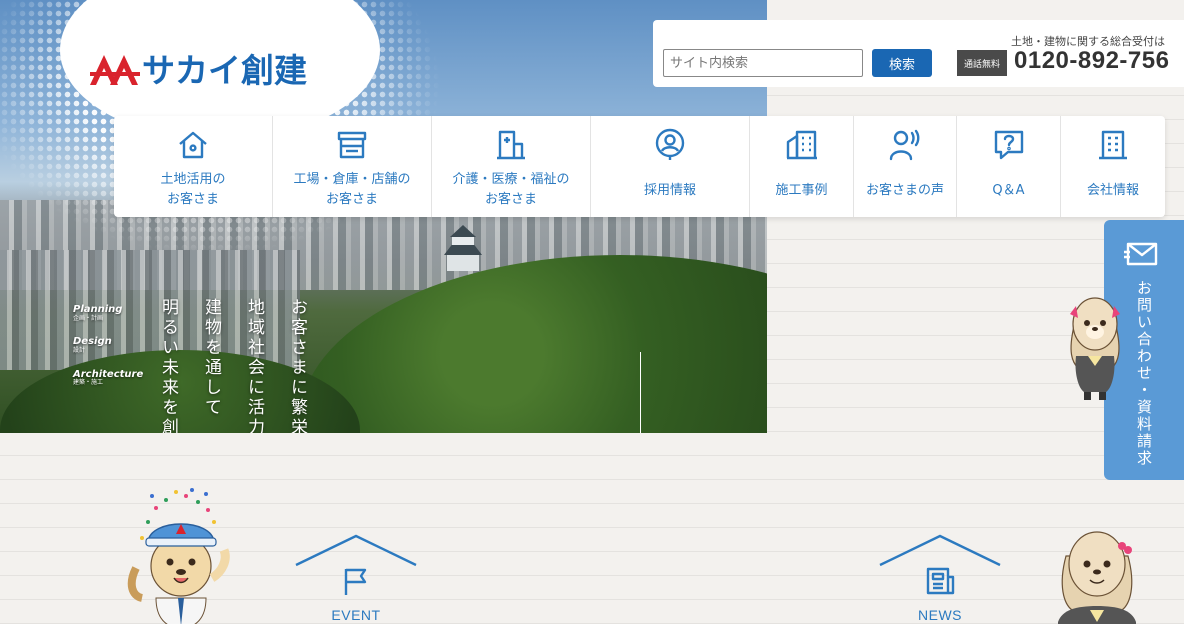 Image resolution: width=1184 pixels, height=624 pixels. What do you see at coordinates (511, 189) in the screenshot?
I see `nav-label: 介護・医療・福祉の お客さま` at bounding box center [511, 189].